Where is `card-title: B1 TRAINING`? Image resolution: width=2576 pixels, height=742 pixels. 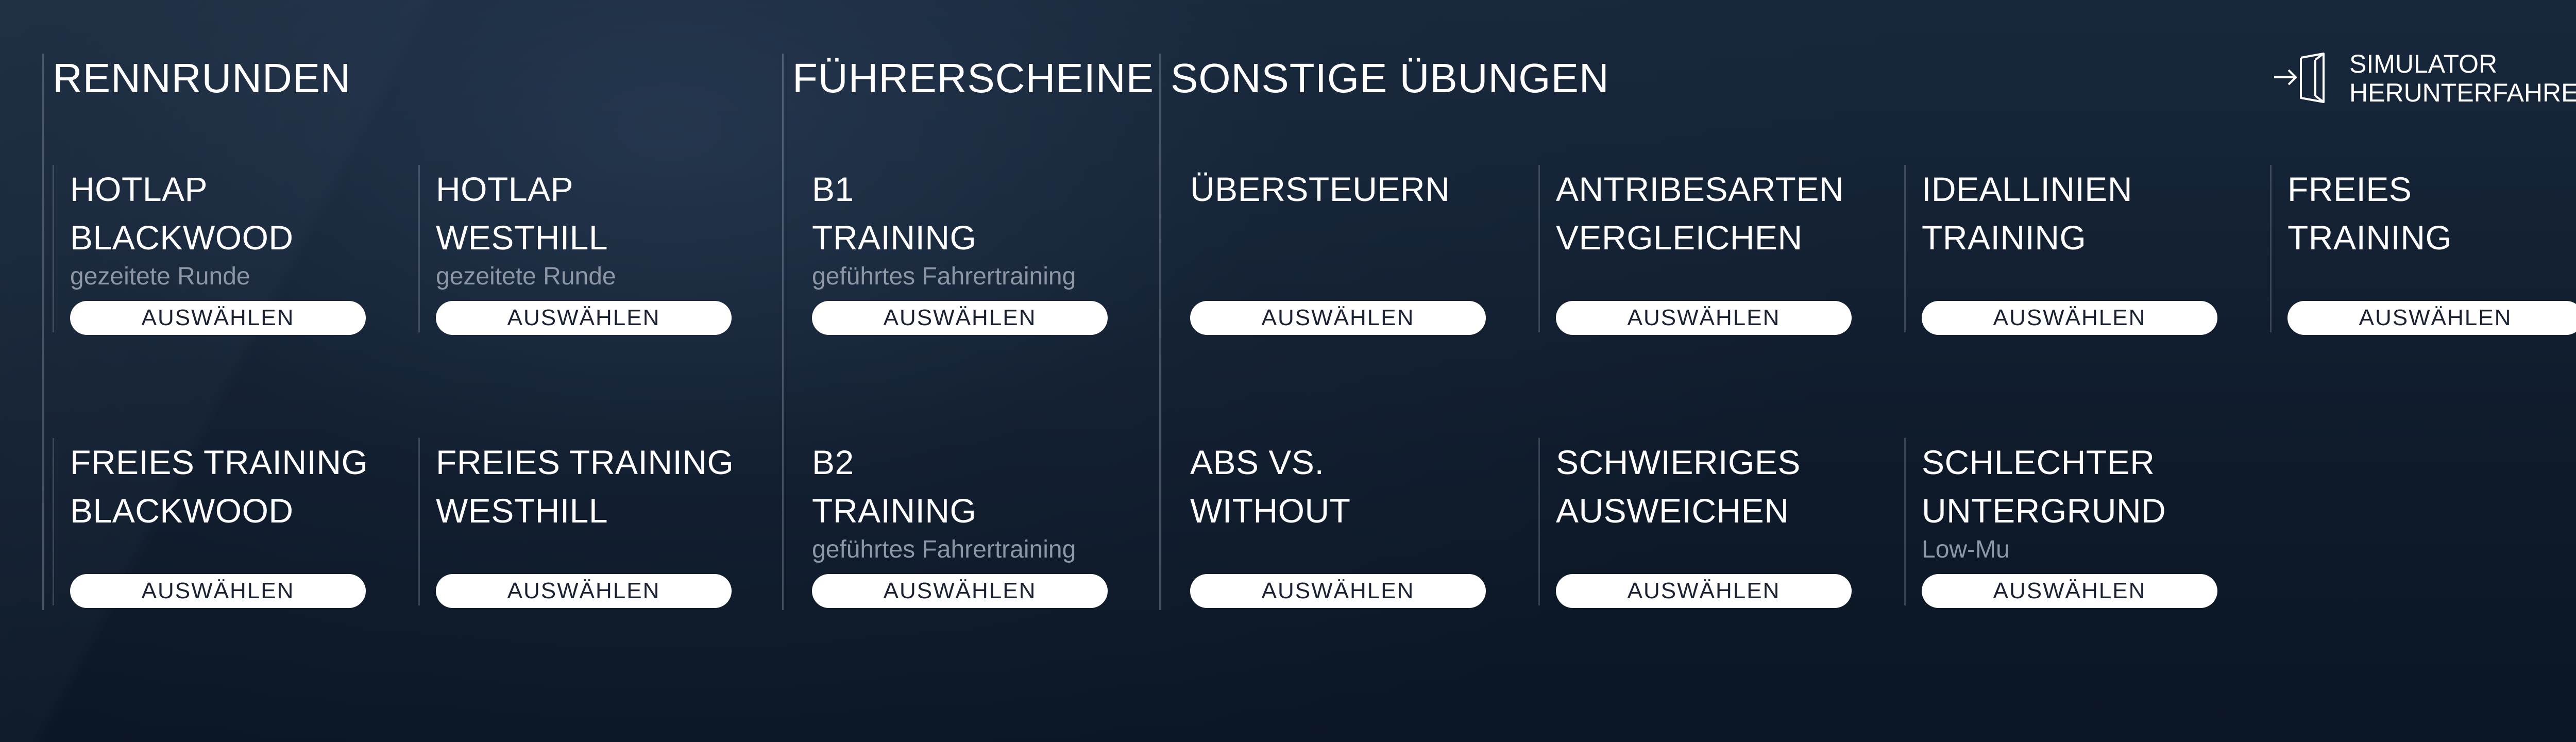 card-title: B1 TRAINING is located at coordinates (894, 213).